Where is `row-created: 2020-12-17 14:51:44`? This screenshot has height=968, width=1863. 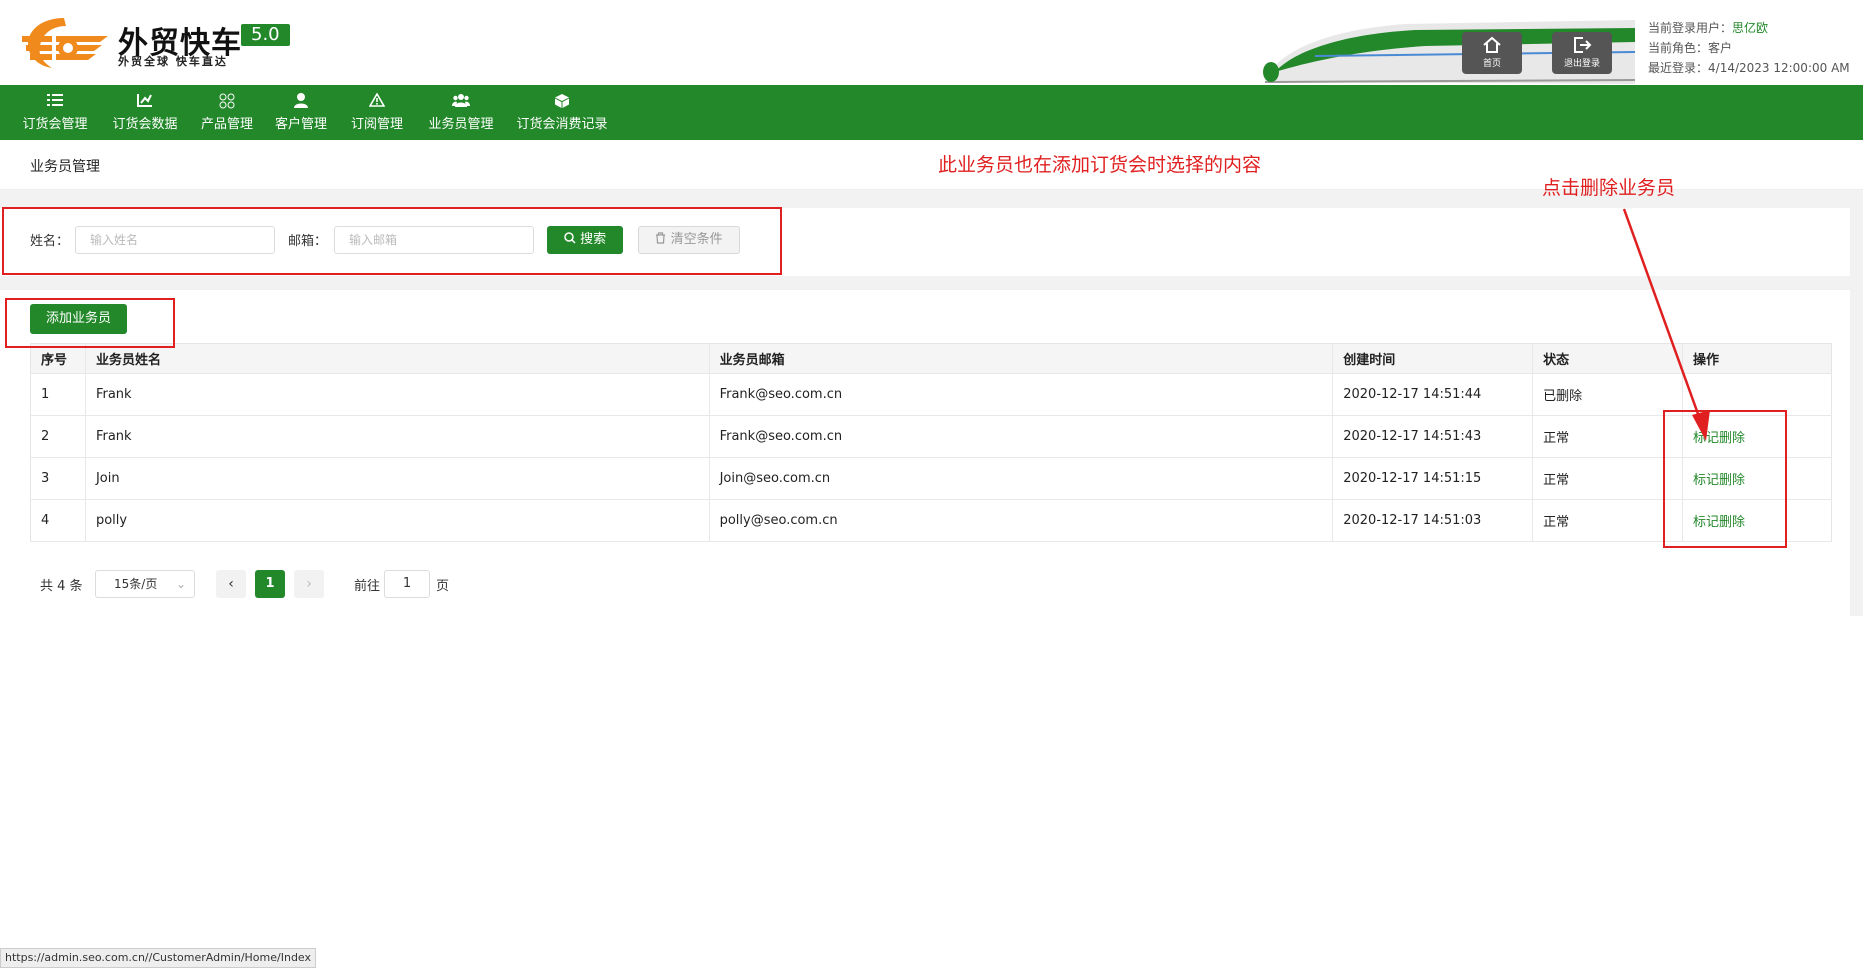
row-created: 2020-12-17 14:51:44 is located at coordinates (1433, 394).